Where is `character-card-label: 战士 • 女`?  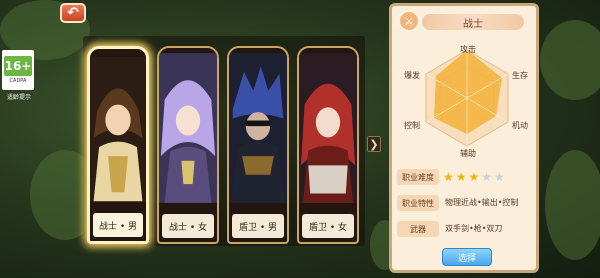
character-card-label: 战士 • 女 is located at coordinates (188, 226).